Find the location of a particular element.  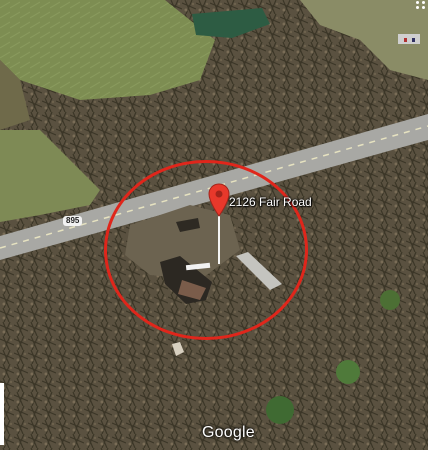

route-shield: 895 is located at coordinates (73, 221).